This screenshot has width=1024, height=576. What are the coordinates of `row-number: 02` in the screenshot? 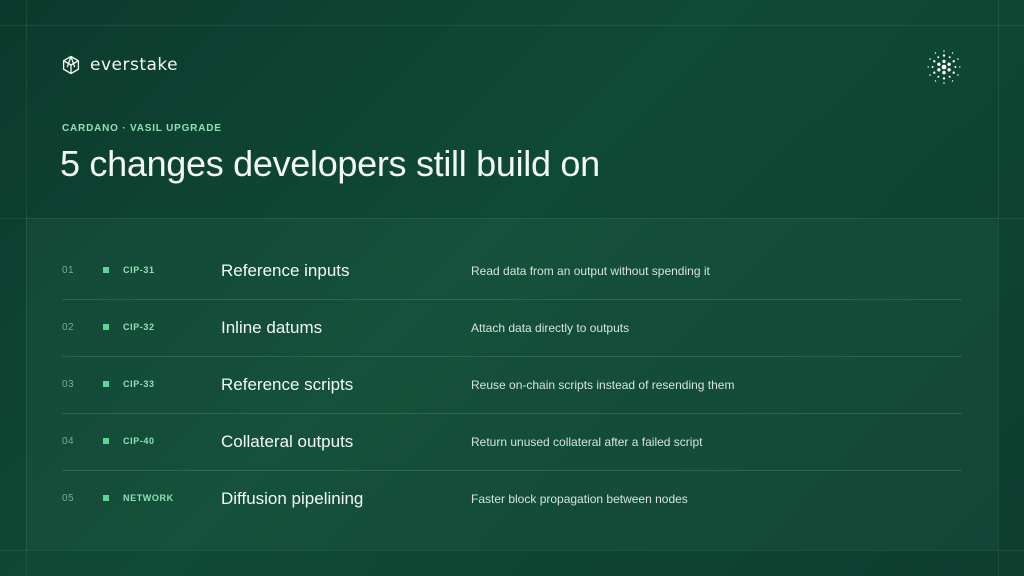 It's located at (68, 327).